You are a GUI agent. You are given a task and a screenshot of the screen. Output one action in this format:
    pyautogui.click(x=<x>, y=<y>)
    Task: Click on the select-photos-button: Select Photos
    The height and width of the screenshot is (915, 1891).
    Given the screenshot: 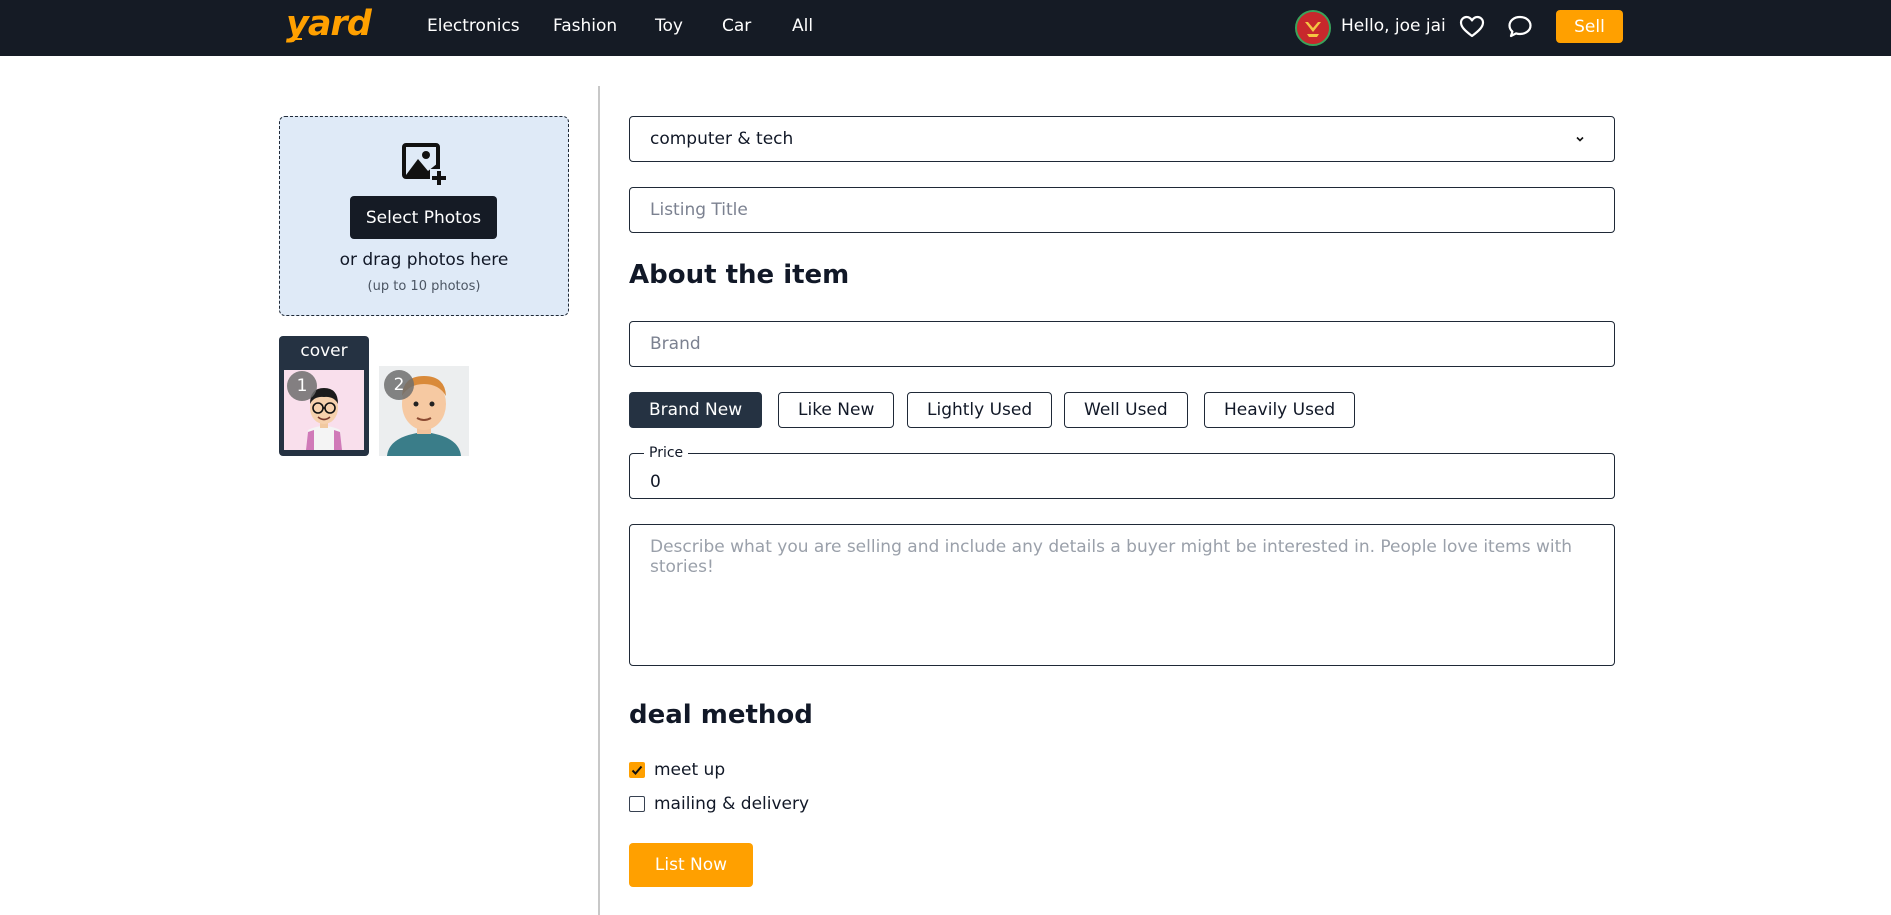 What is the action you would take?
    pyautogui.click(x=423, y=217)
    